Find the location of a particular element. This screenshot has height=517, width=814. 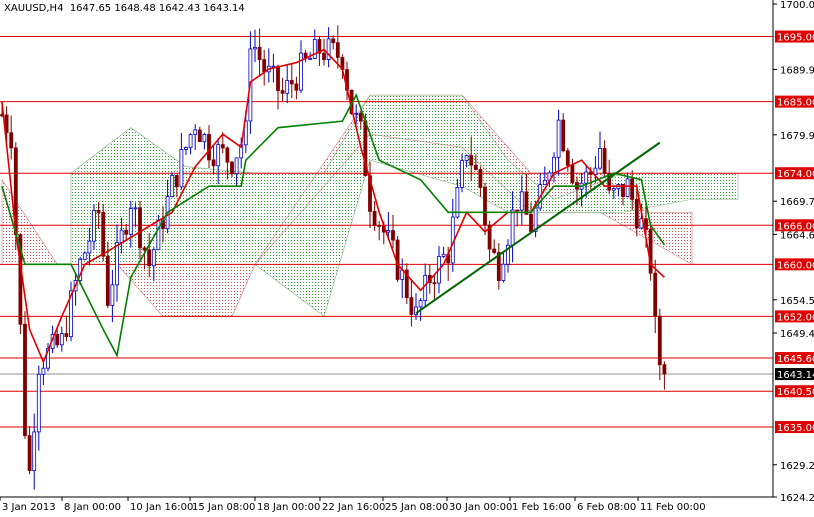

level-label: 1635.00 is located at coordinates (795, 428).